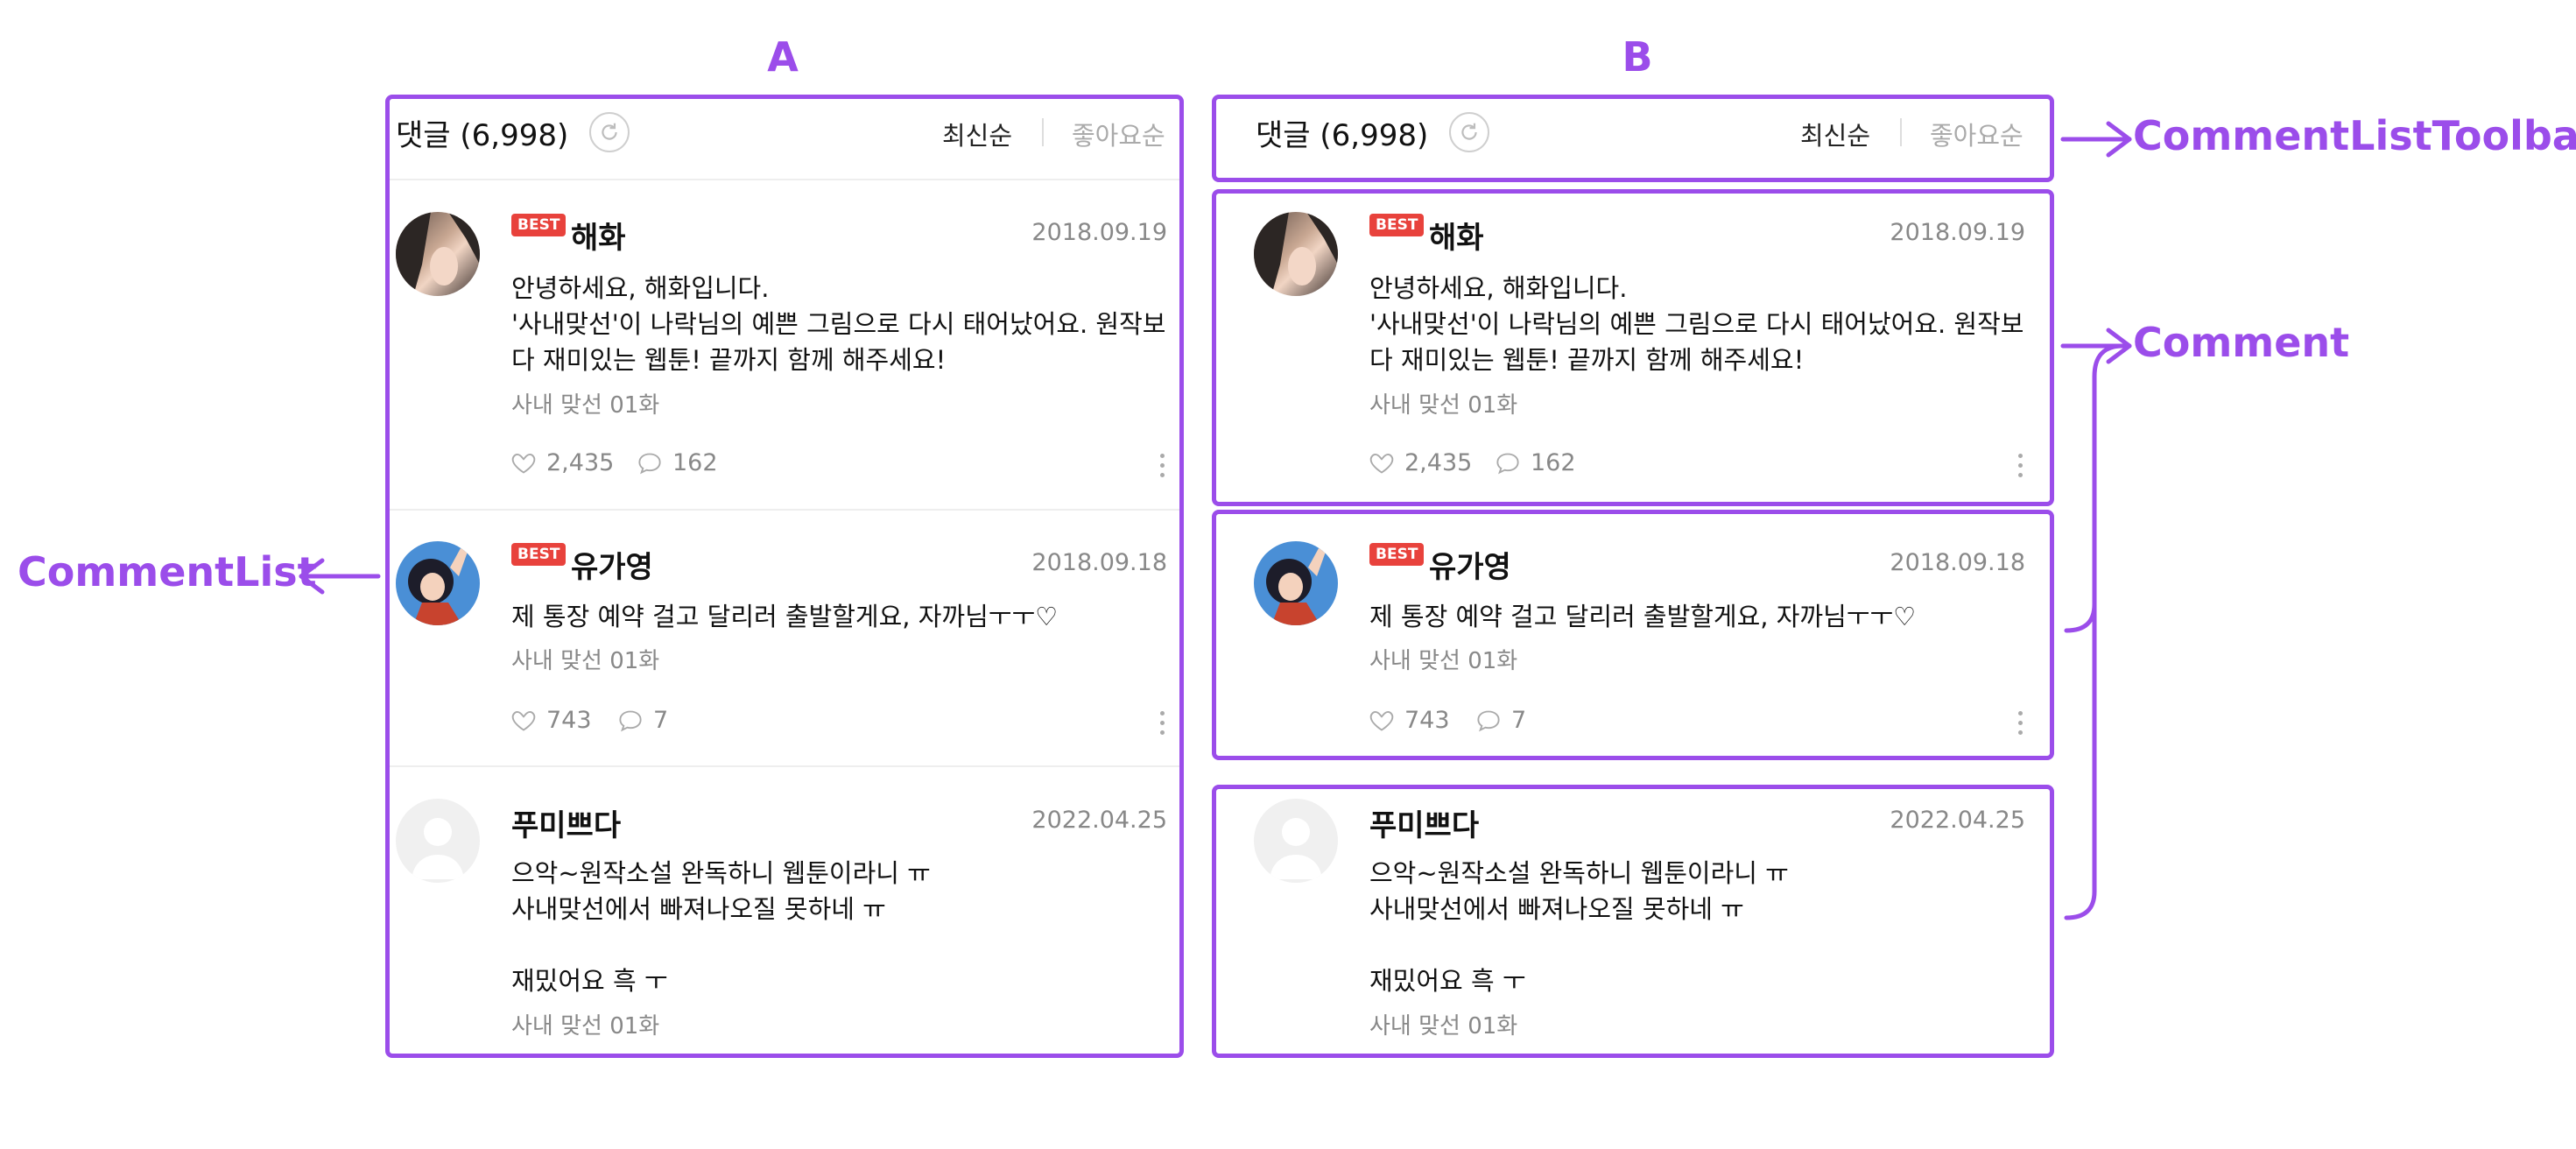  I want to click on comment-label: Comment, so click(2241, 342).